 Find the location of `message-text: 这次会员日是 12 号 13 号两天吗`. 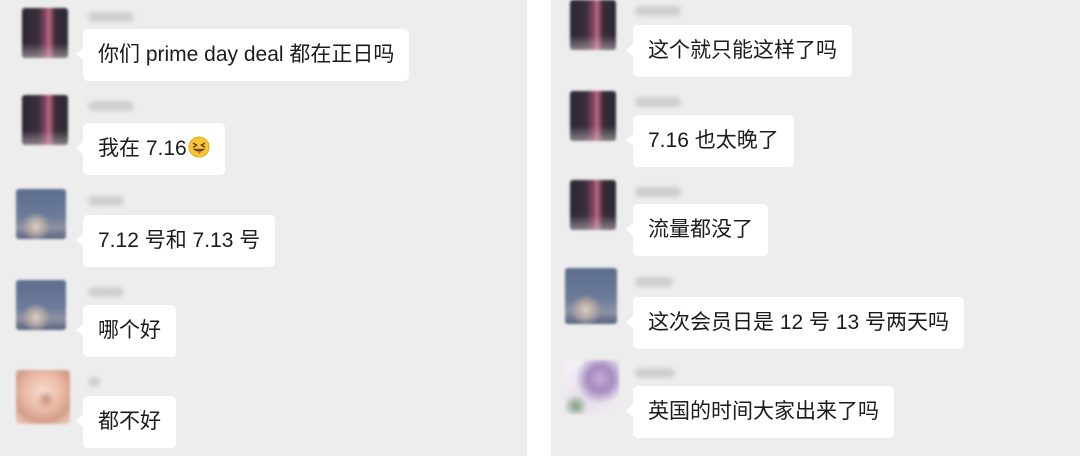

message-text: 这次会员日是 12 号 13 号两天吗 is located at coordinates (799, 322).